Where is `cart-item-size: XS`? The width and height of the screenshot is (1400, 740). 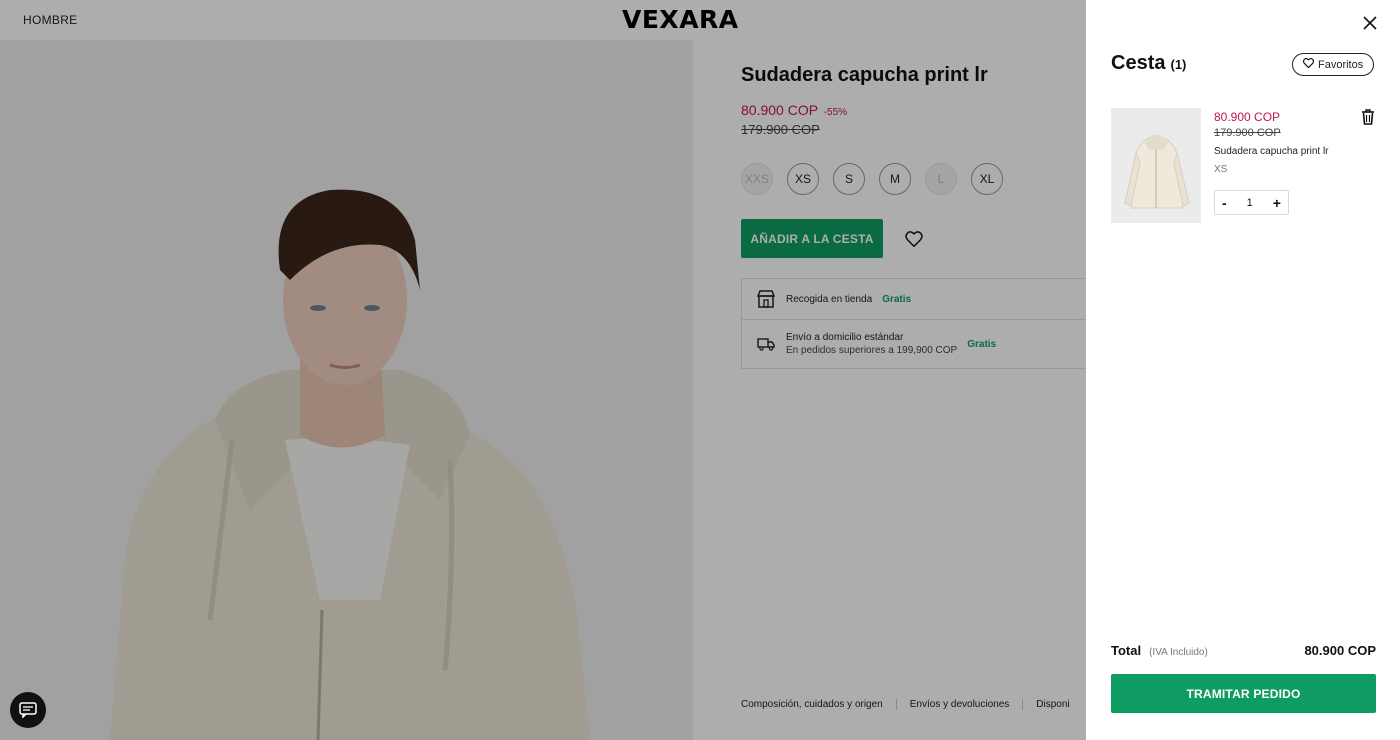
cart-item-size: XS is located at coordinates (1221, 169).